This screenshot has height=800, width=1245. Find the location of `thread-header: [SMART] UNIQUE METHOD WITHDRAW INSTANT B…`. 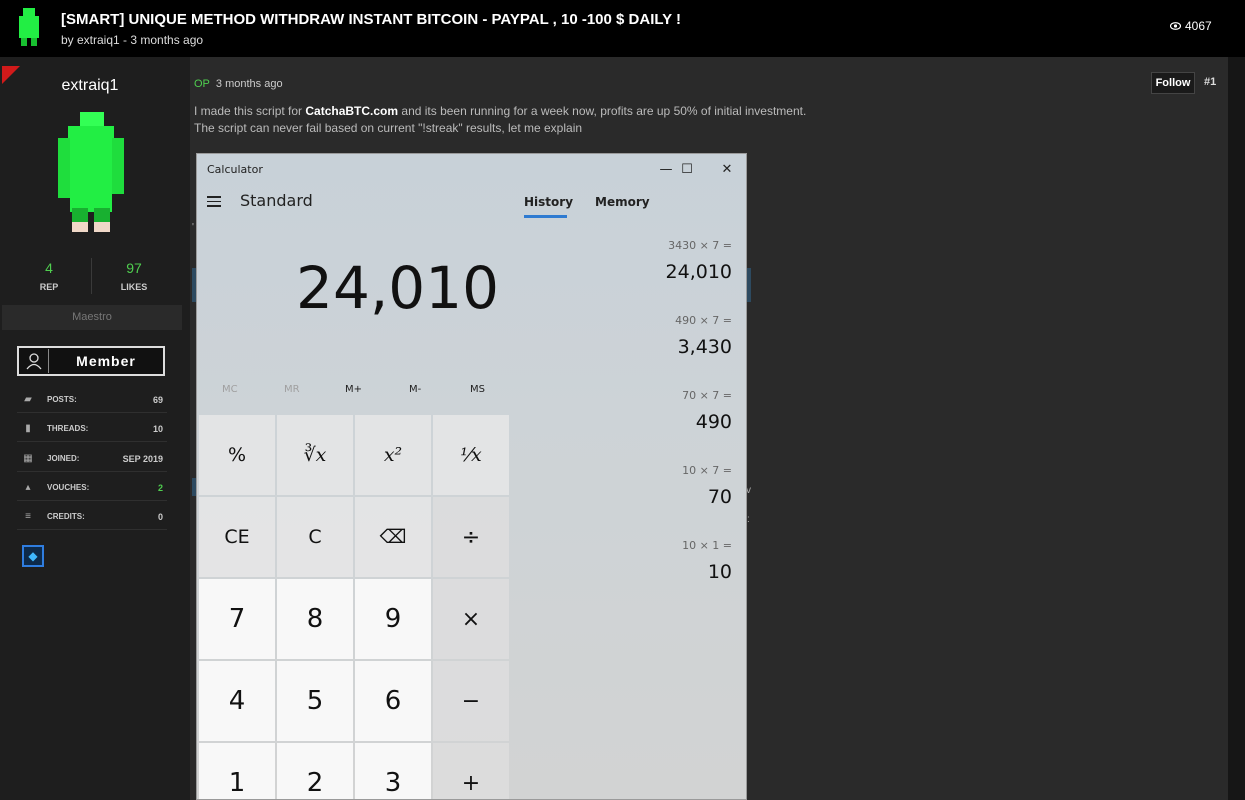

thread-header: [SMART] UNIQUE METHOD WITHDRAW INSTANT B… is located at coordinates (622, 28).